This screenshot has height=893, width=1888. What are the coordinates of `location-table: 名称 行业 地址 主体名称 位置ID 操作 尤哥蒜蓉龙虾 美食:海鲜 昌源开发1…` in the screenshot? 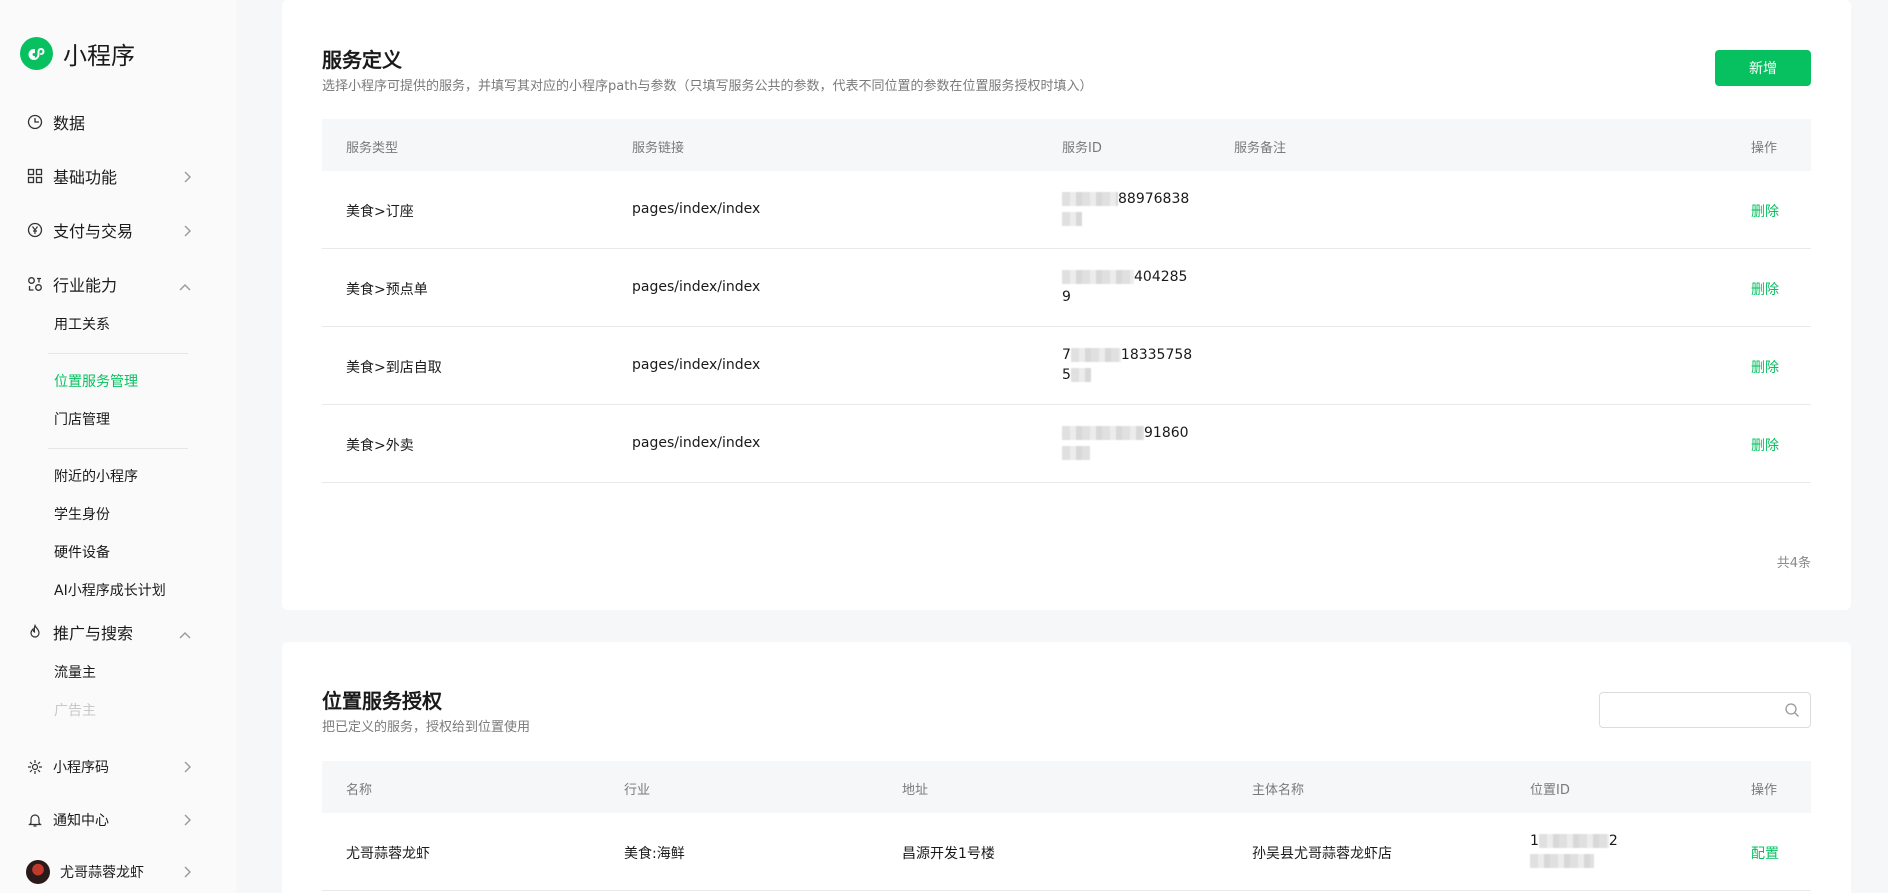 It's located at (1066, 826).